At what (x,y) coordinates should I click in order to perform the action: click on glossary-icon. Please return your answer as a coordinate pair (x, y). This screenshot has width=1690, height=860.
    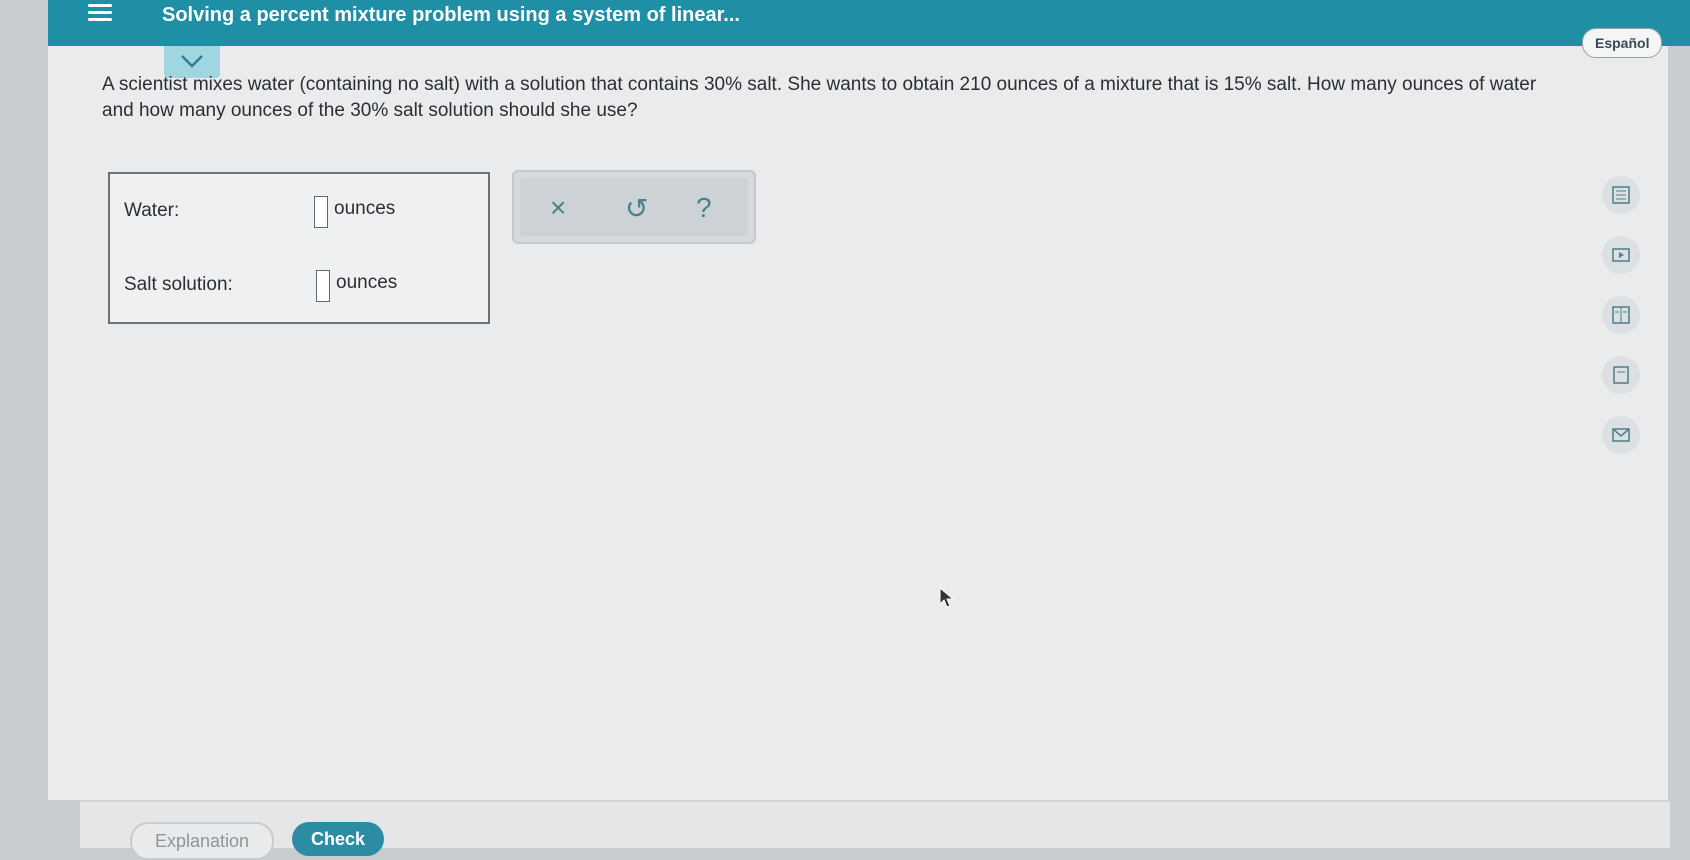
    Looking at the image, I should click on (1621, 375).